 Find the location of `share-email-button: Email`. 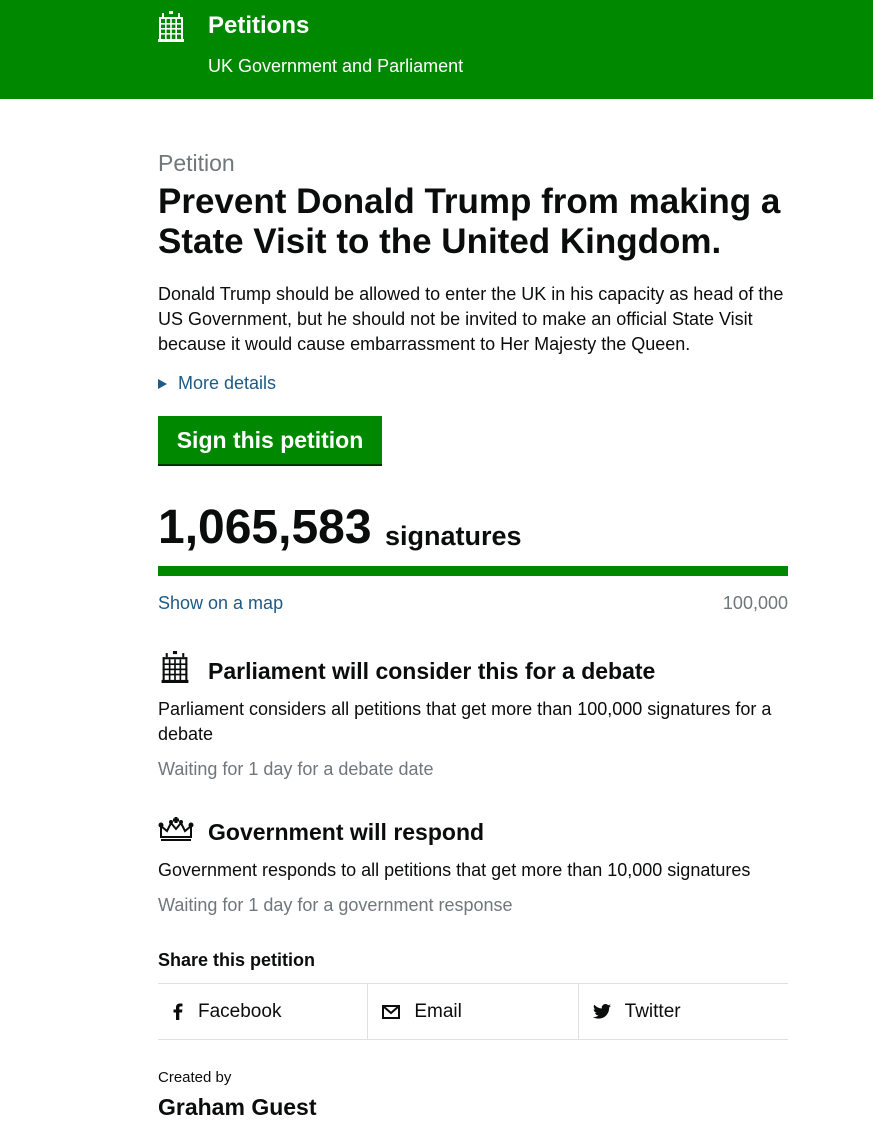

share-email-button: Email is located at coordinates (472, 1011).